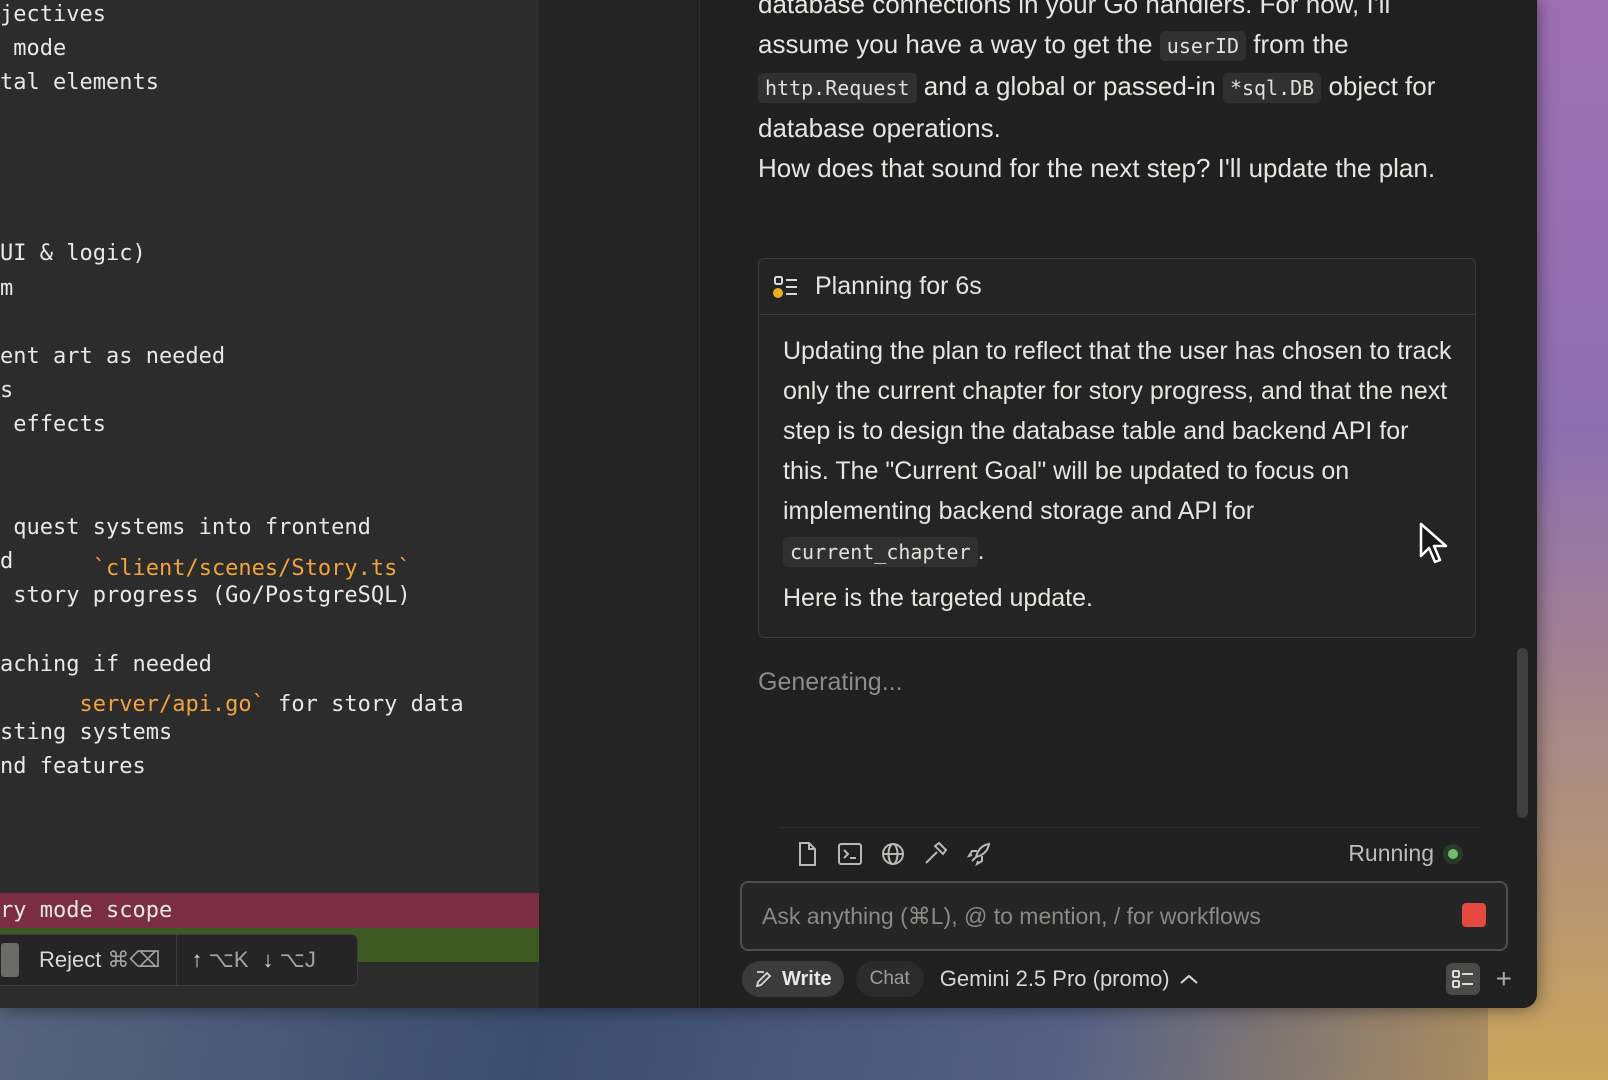 The image size is (1608, 1080). Describe the element at coordinates (86, 910) in the screenshot. I see `removed-line-text: ry mode scope` at that location.